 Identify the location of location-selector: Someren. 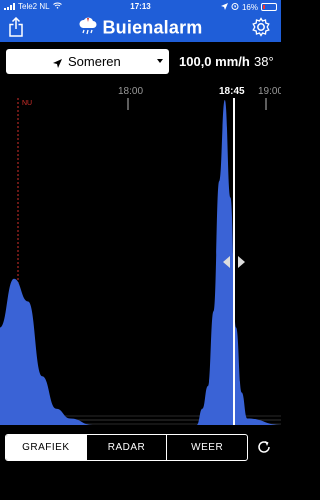
(87, 61).